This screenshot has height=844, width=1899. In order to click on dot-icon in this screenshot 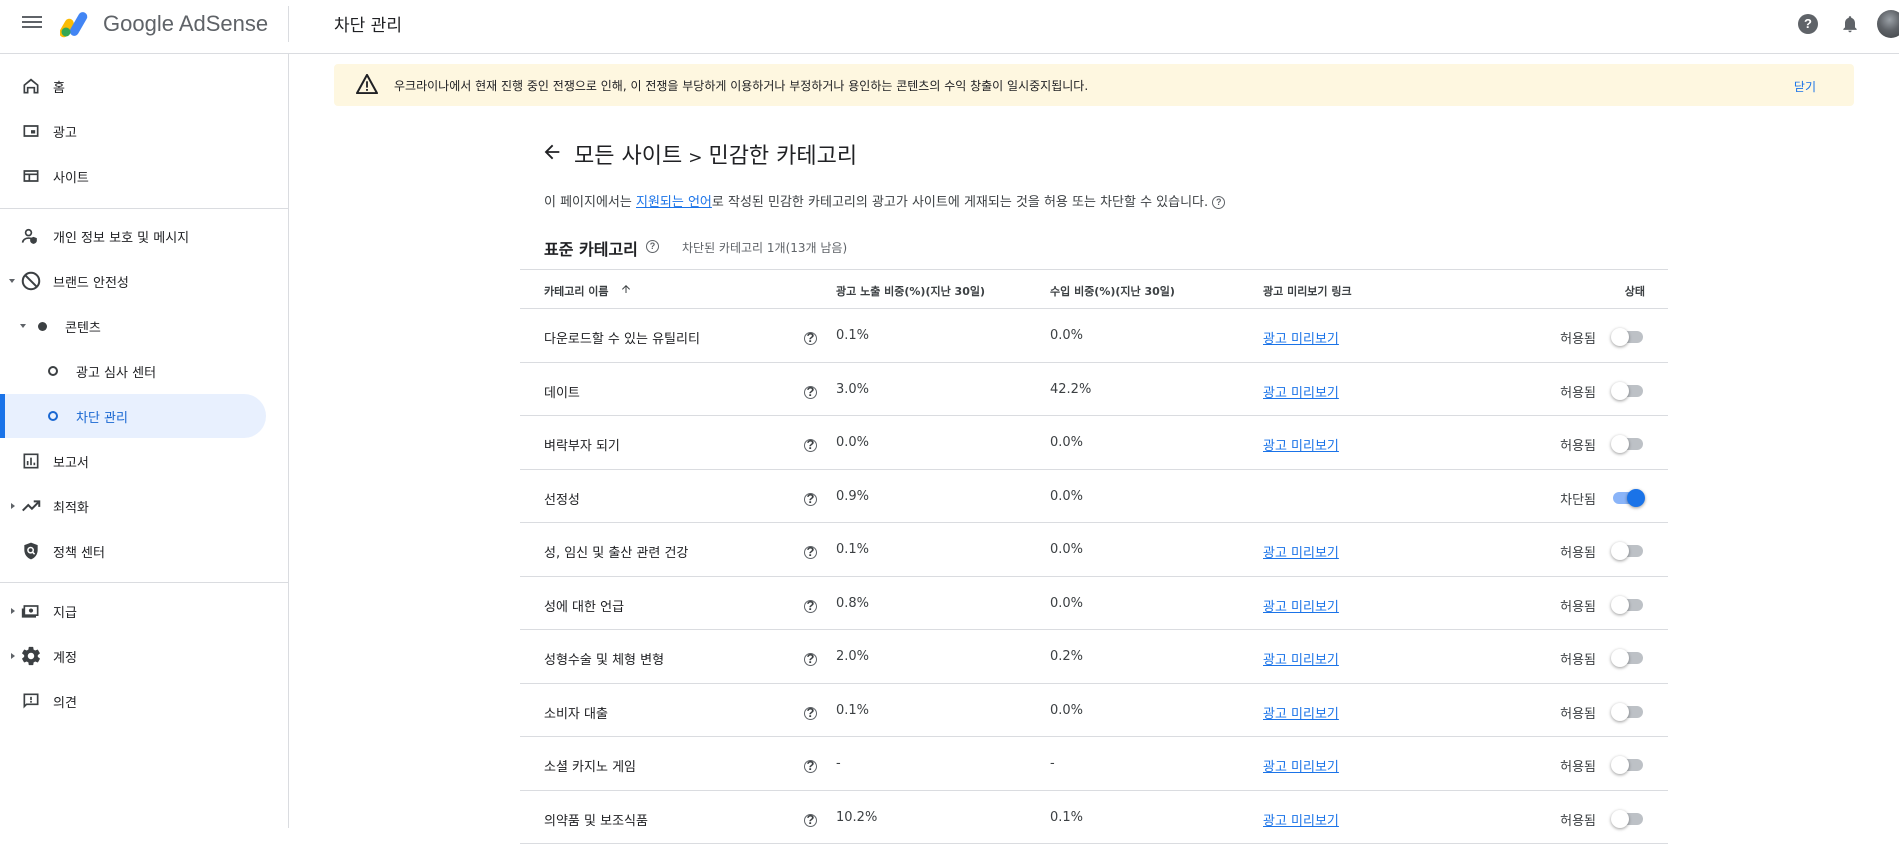, I will do `click(42, 326)`.